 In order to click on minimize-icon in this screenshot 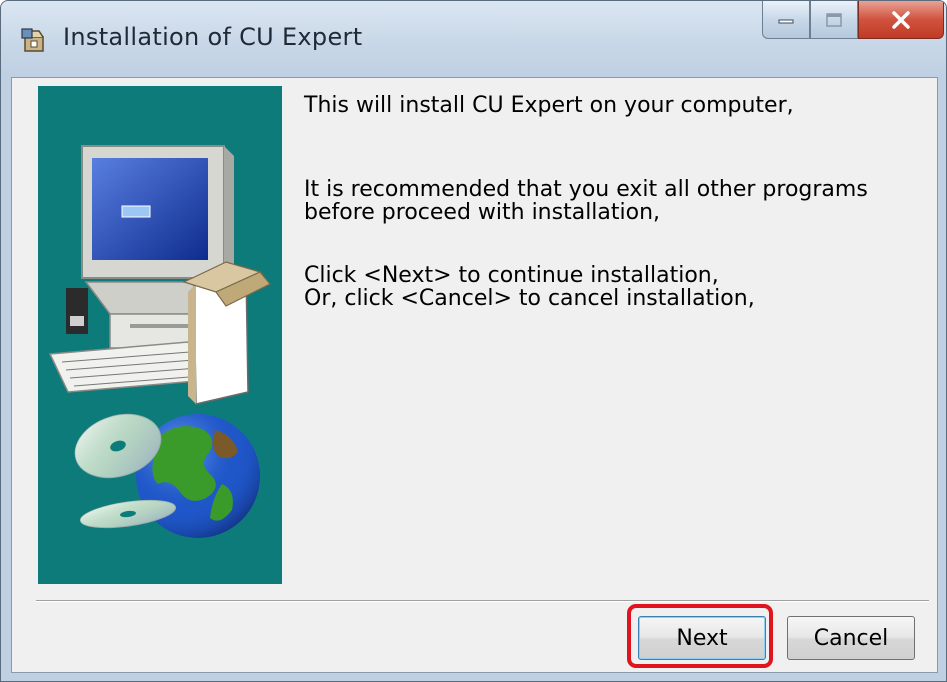, I will do `click(786, 21)`.